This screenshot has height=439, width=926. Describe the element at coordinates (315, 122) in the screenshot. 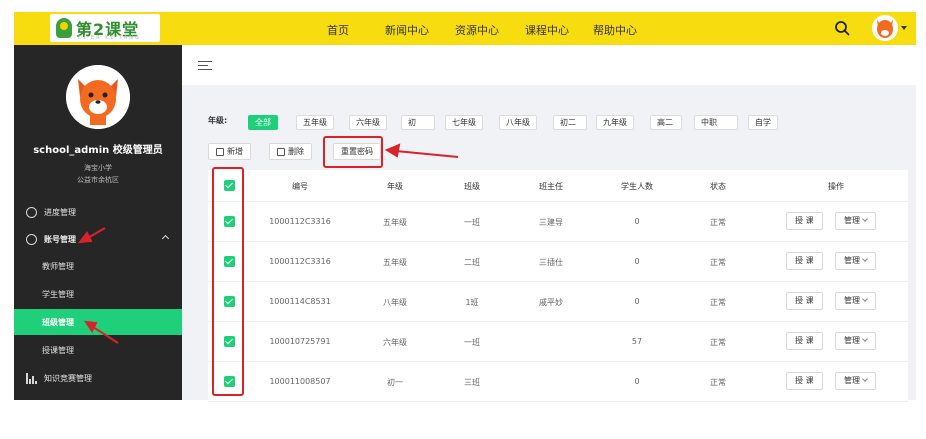

I see `grade-chip: 五年级` at that location.